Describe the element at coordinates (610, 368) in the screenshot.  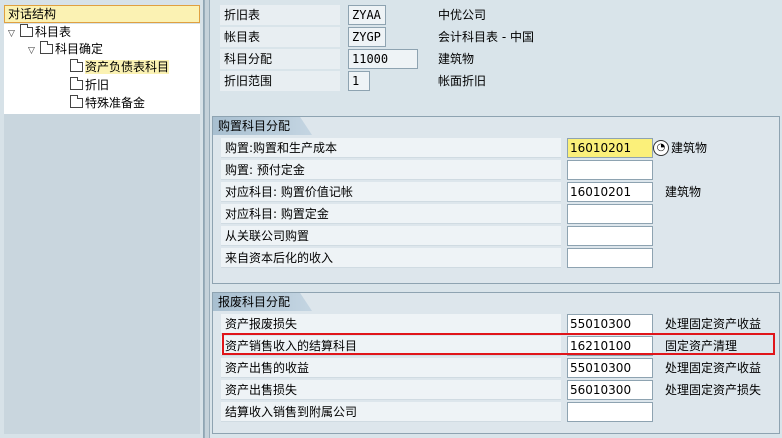
I see `gain-on-sale-account-field: 55010300` at that location.